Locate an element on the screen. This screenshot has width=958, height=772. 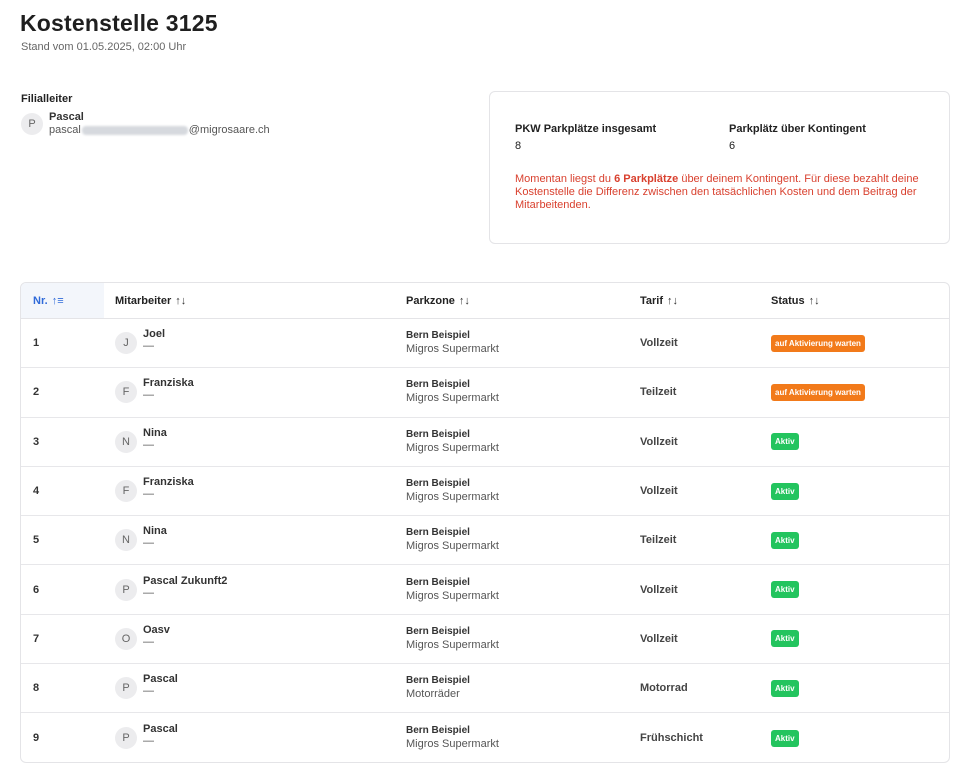
column-header-zone: Parkzone ↑↓ is located at coordinates (438, 300).